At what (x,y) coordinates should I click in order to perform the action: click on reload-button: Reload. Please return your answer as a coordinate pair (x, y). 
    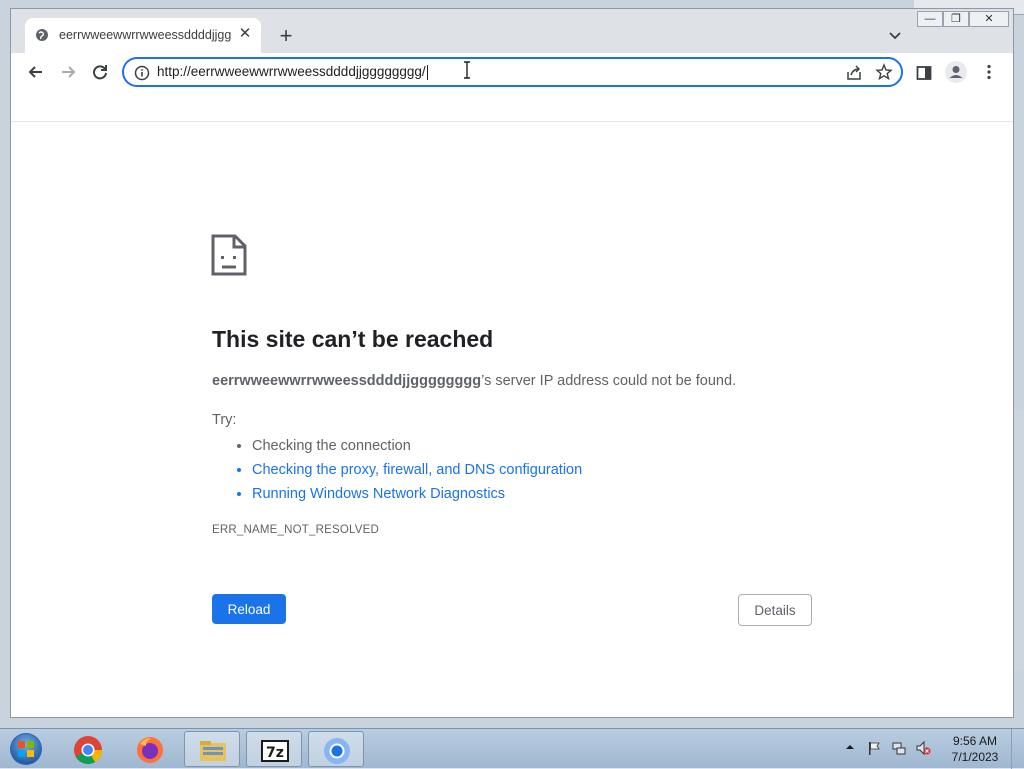
    Looking at the image, I should click on (249, 609).